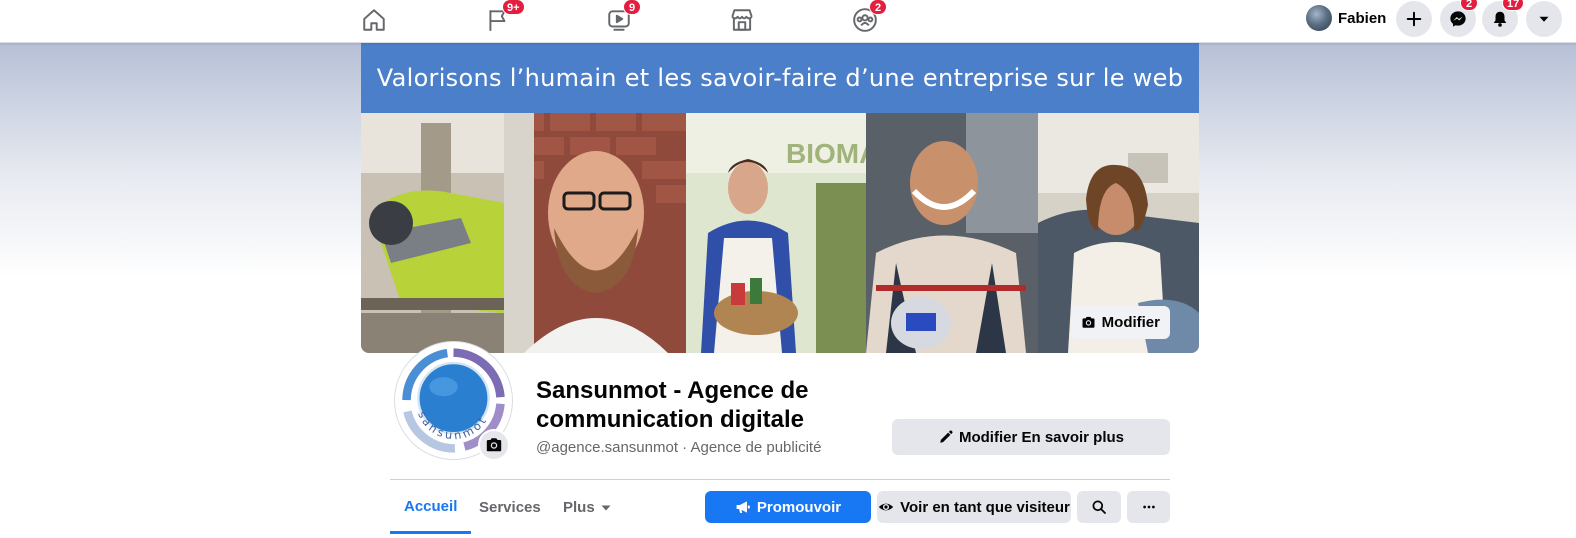 Image resolution: width=1576 pixels, height=538 pixels. Describe the element at coordinates (985, 507) in the screenshot. I see `view-as-visitor-label: Voir en tant que visiteur` at that location.